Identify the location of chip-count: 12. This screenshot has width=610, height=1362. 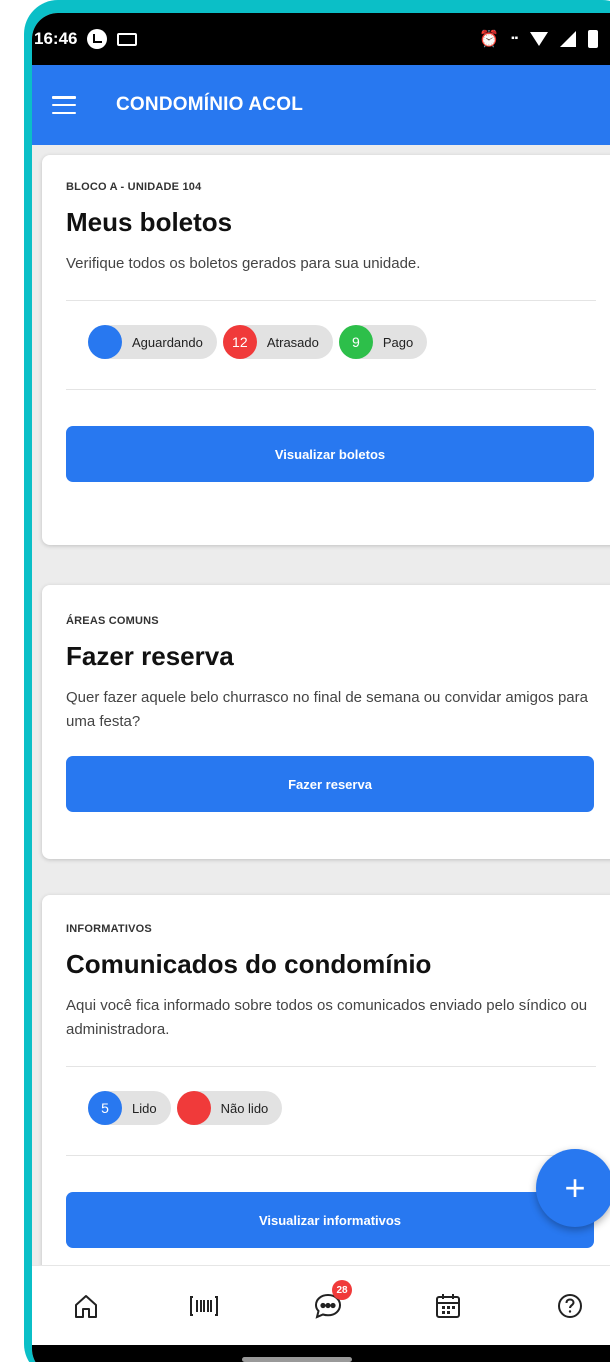
(239, 342).